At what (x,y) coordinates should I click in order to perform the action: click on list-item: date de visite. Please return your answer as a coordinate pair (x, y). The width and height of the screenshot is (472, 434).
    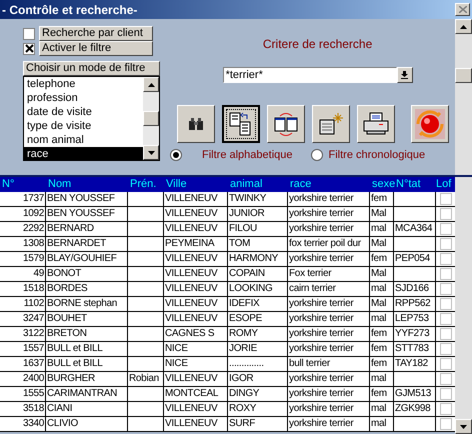
    Looking at the image, I should click on (83, 112).